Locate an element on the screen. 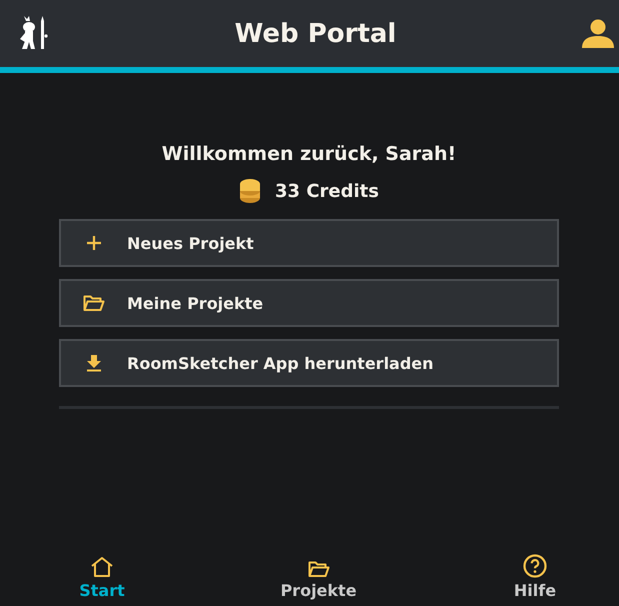 Image resolution: width=619 pixels, height=606 pixels. plus-icon is located at coordinates (94, 243).